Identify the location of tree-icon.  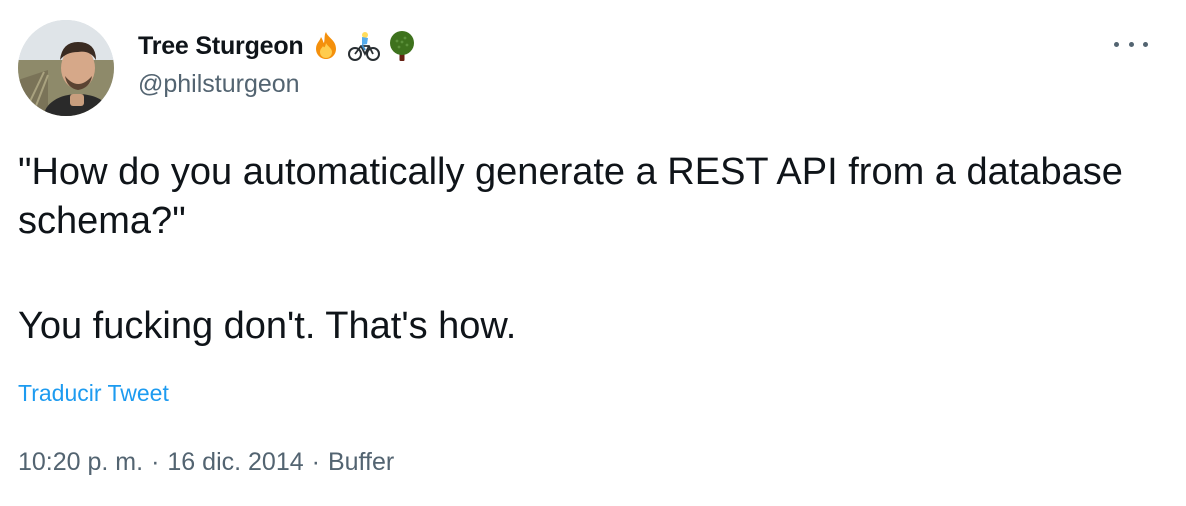
(402, 46).